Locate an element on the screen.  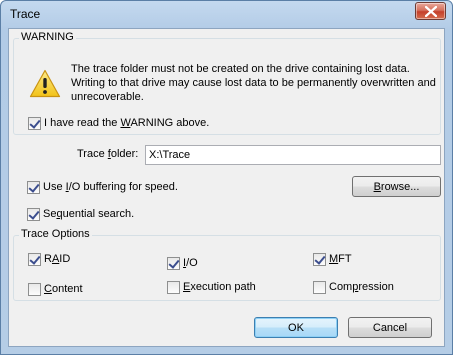
io-buffering-checkbox: Use I/O buffering for speed. is located at coordinates (102, 187).